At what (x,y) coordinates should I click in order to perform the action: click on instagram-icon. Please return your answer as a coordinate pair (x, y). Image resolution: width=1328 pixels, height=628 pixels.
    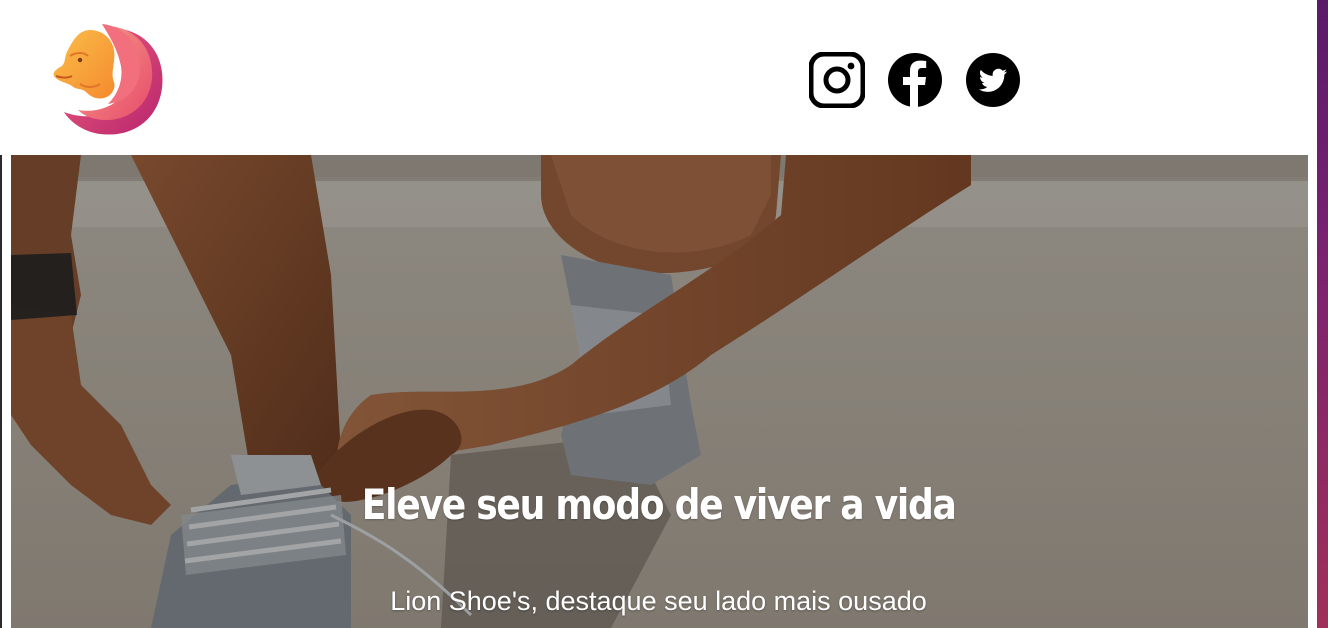
    Looking at the image, I should click on (837, 80).